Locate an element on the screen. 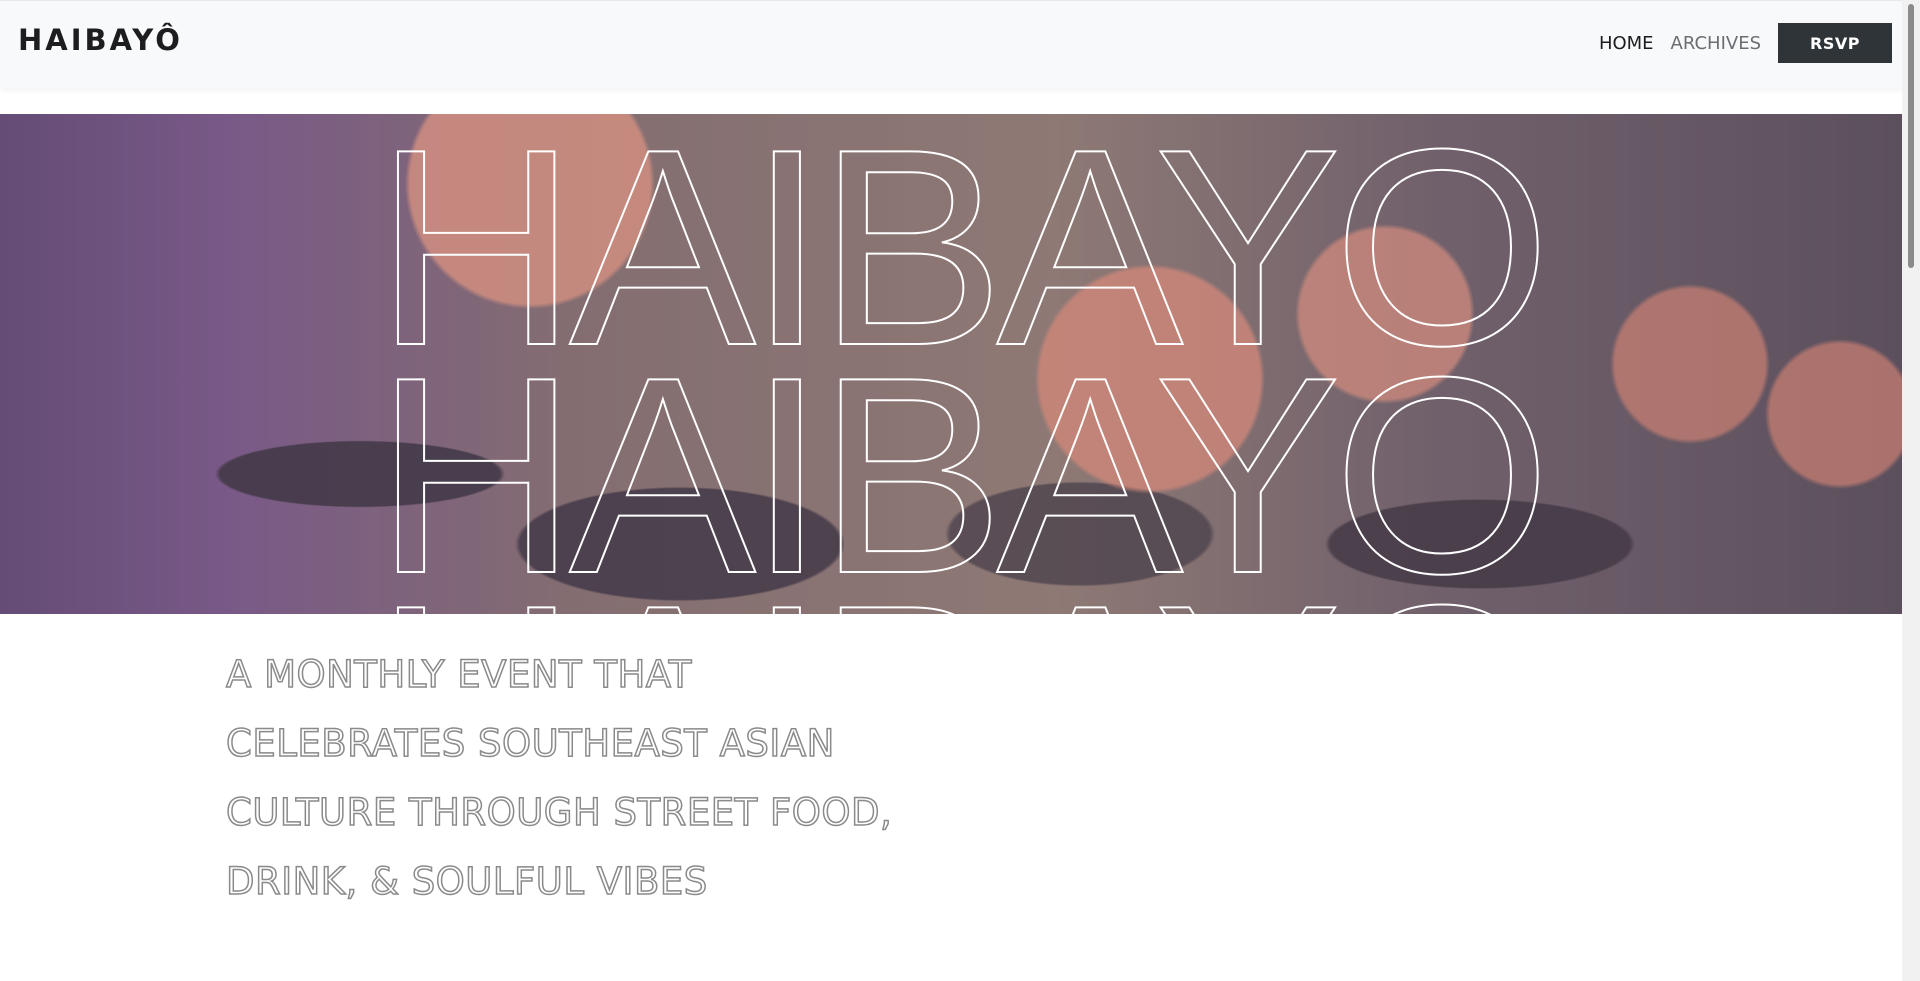 This screenshot has width=1920, height=981. nav-home-link: HOME is located at coordinates (1626, 43).